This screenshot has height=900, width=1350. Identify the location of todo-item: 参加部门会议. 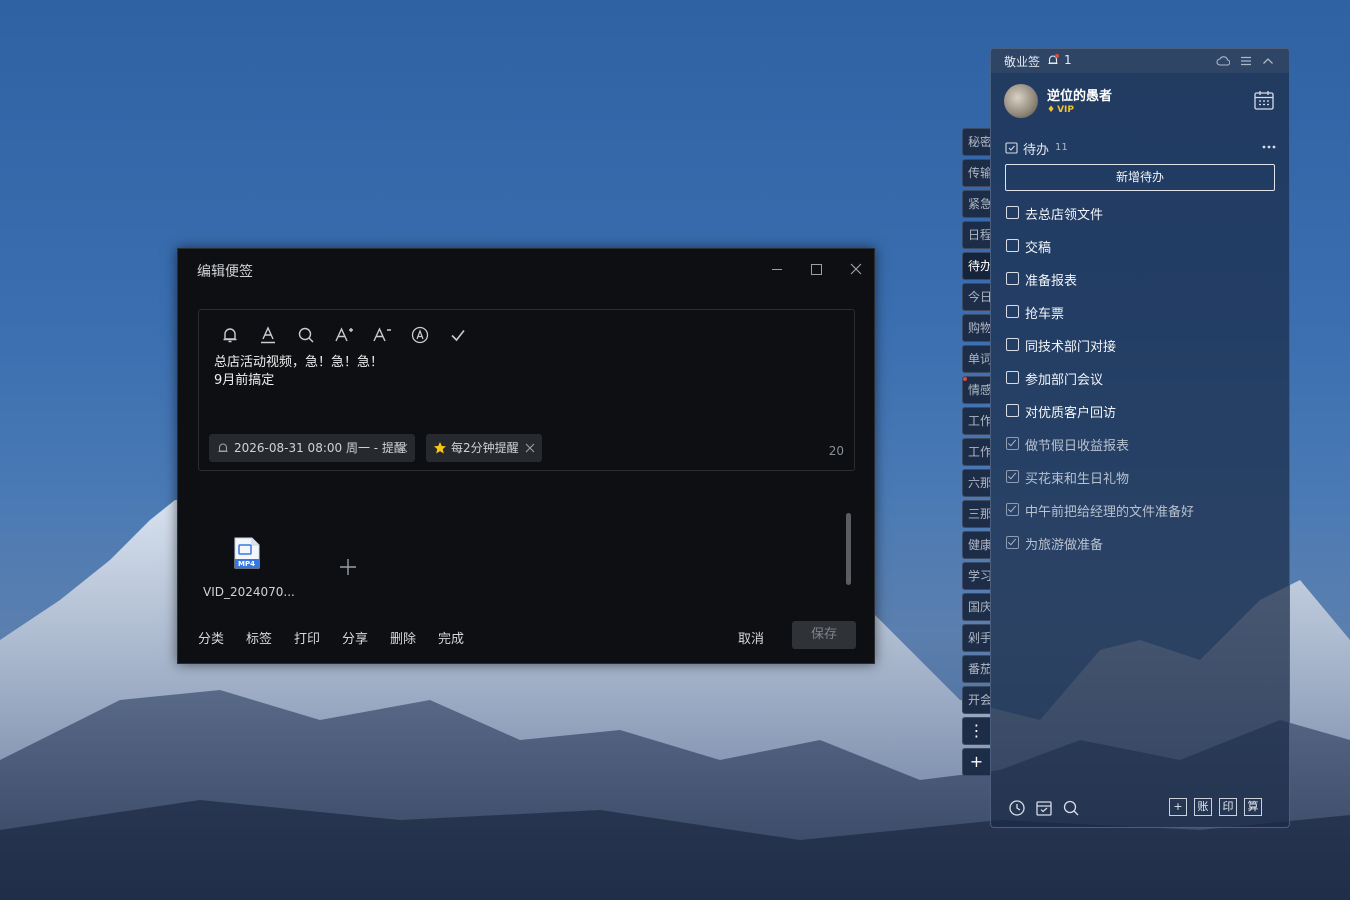
(1140, 378).